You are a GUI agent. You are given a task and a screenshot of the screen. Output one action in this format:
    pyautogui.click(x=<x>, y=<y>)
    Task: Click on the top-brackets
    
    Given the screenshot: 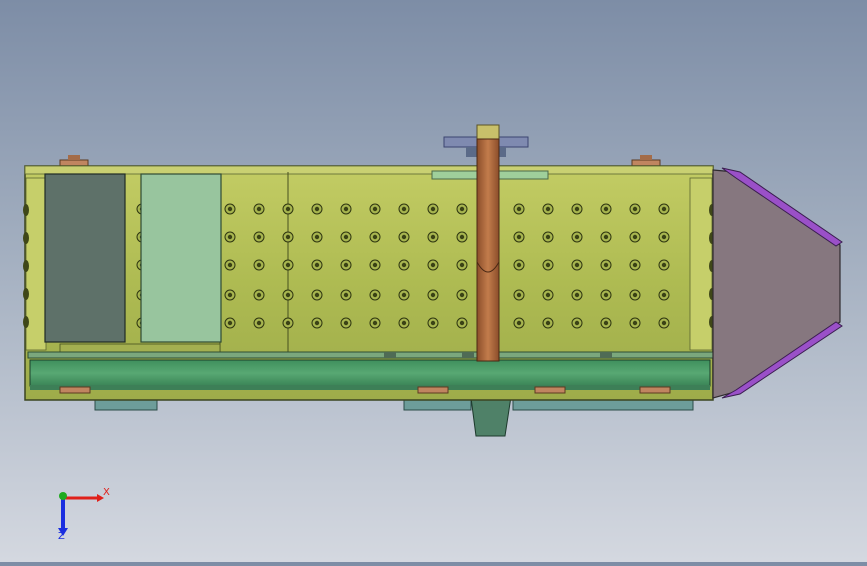 What is the action you would take?
    pyautogui.click(x=360, y=152)
    